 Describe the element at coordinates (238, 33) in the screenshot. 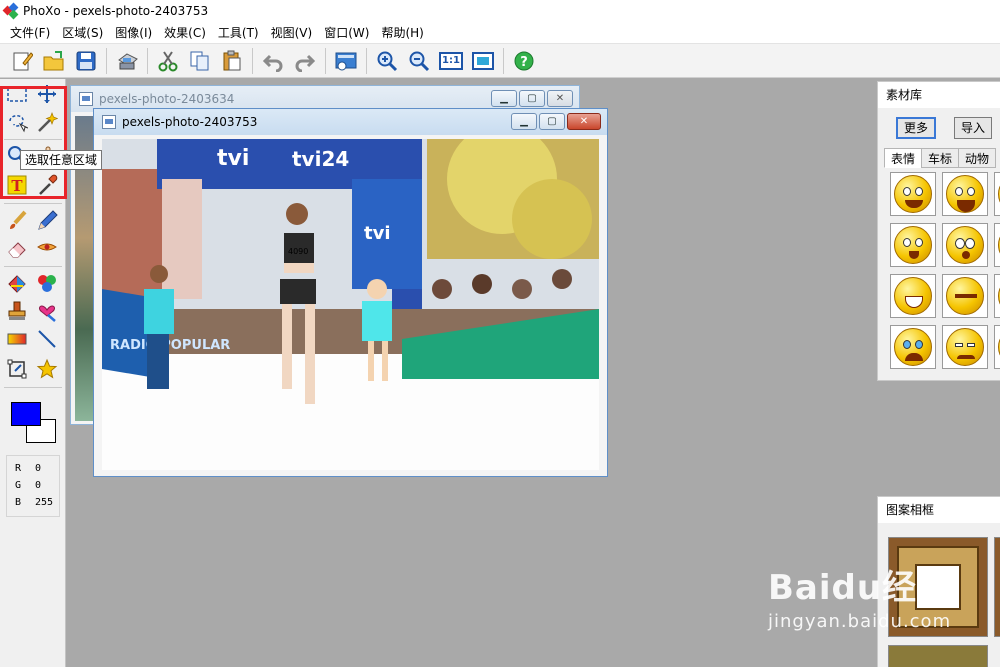

I see `menu-item: 工具(T)` at that location.